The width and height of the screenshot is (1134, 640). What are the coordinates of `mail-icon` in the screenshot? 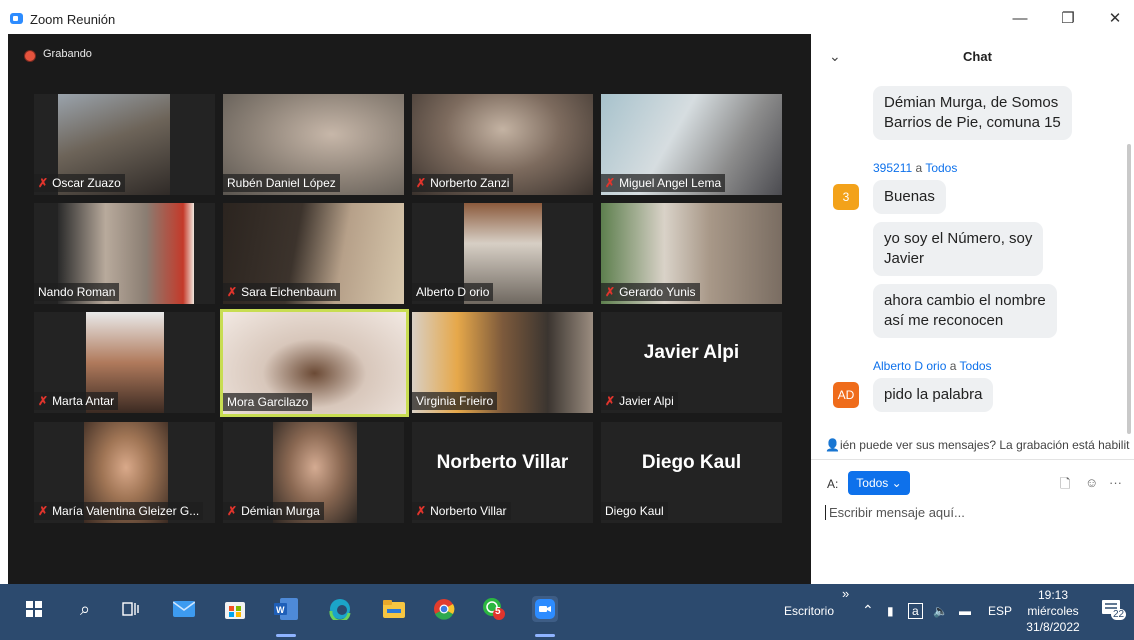 It's located at (184, 609).